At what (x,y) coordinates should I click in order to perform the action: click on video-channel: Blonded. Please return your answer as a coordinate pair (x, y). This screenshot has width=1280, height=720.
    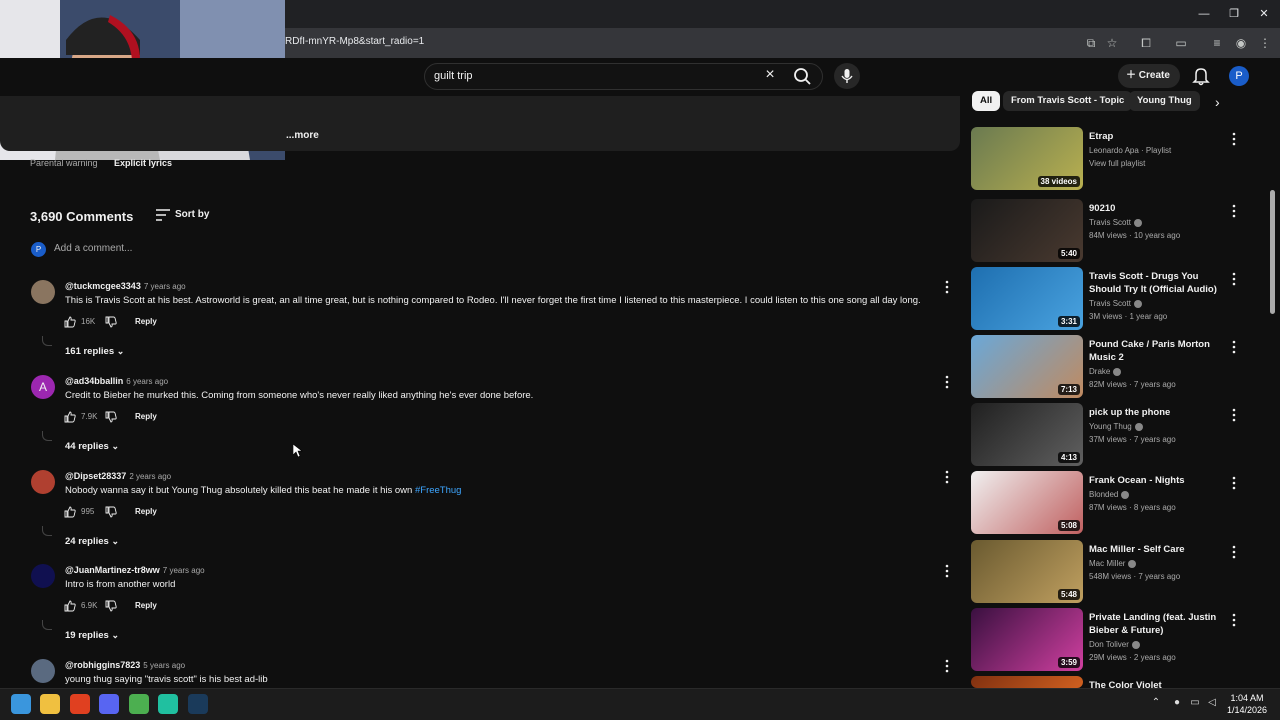
    Looking at the image, I should click on (1109, 494).